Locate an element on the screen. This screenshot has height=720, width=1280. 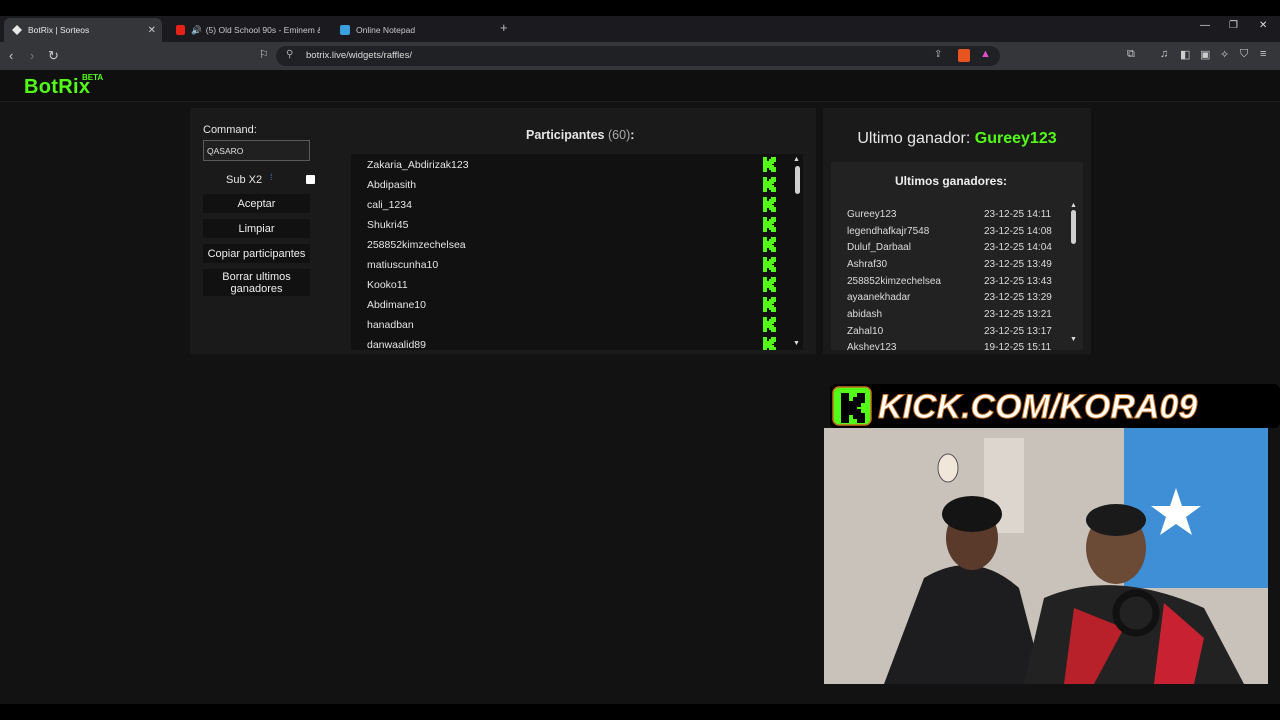
scroll-down-icon: ▼ is located at coordinates (796, 343).